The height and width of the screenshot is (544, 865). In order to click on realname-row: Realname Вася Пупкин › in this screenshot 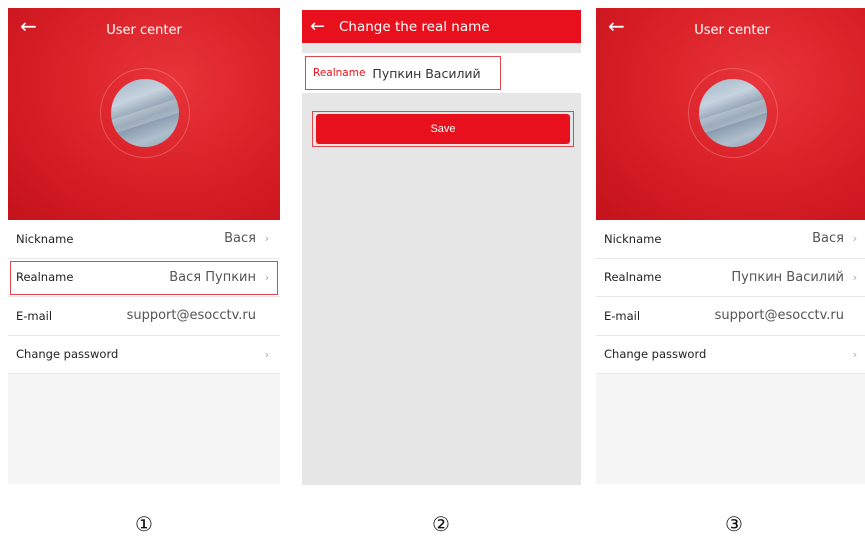, I will do `click(144, 278)`.